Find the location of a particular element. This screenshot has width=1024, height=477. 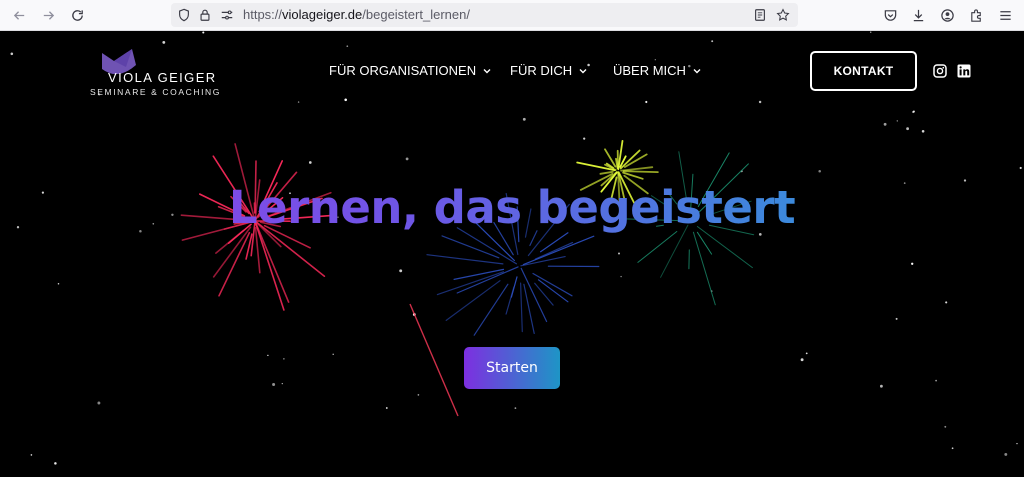

reload-button is located at coordinates (77, 15).